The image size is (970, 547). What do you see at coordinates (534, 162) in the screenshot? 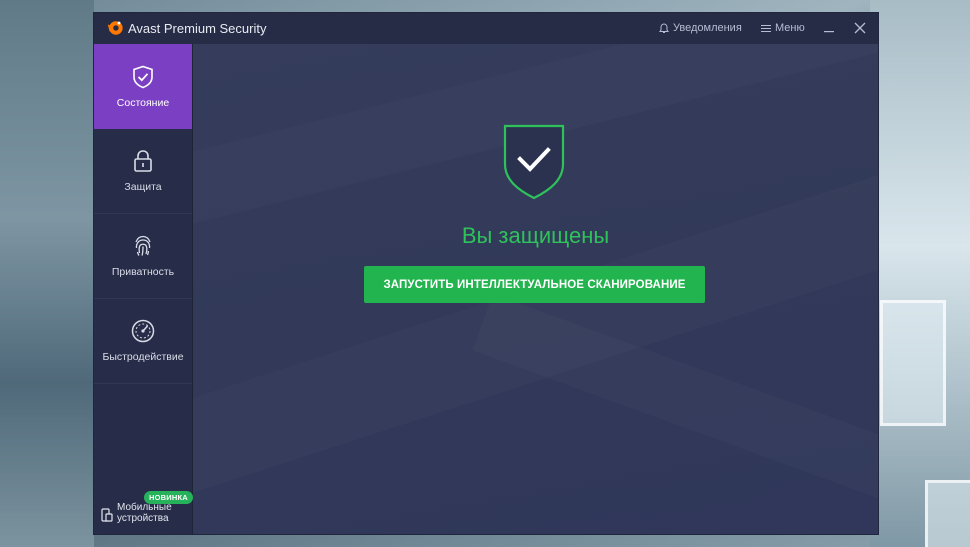
I see `protected-shield-icon` at bounding box center [534, 162].